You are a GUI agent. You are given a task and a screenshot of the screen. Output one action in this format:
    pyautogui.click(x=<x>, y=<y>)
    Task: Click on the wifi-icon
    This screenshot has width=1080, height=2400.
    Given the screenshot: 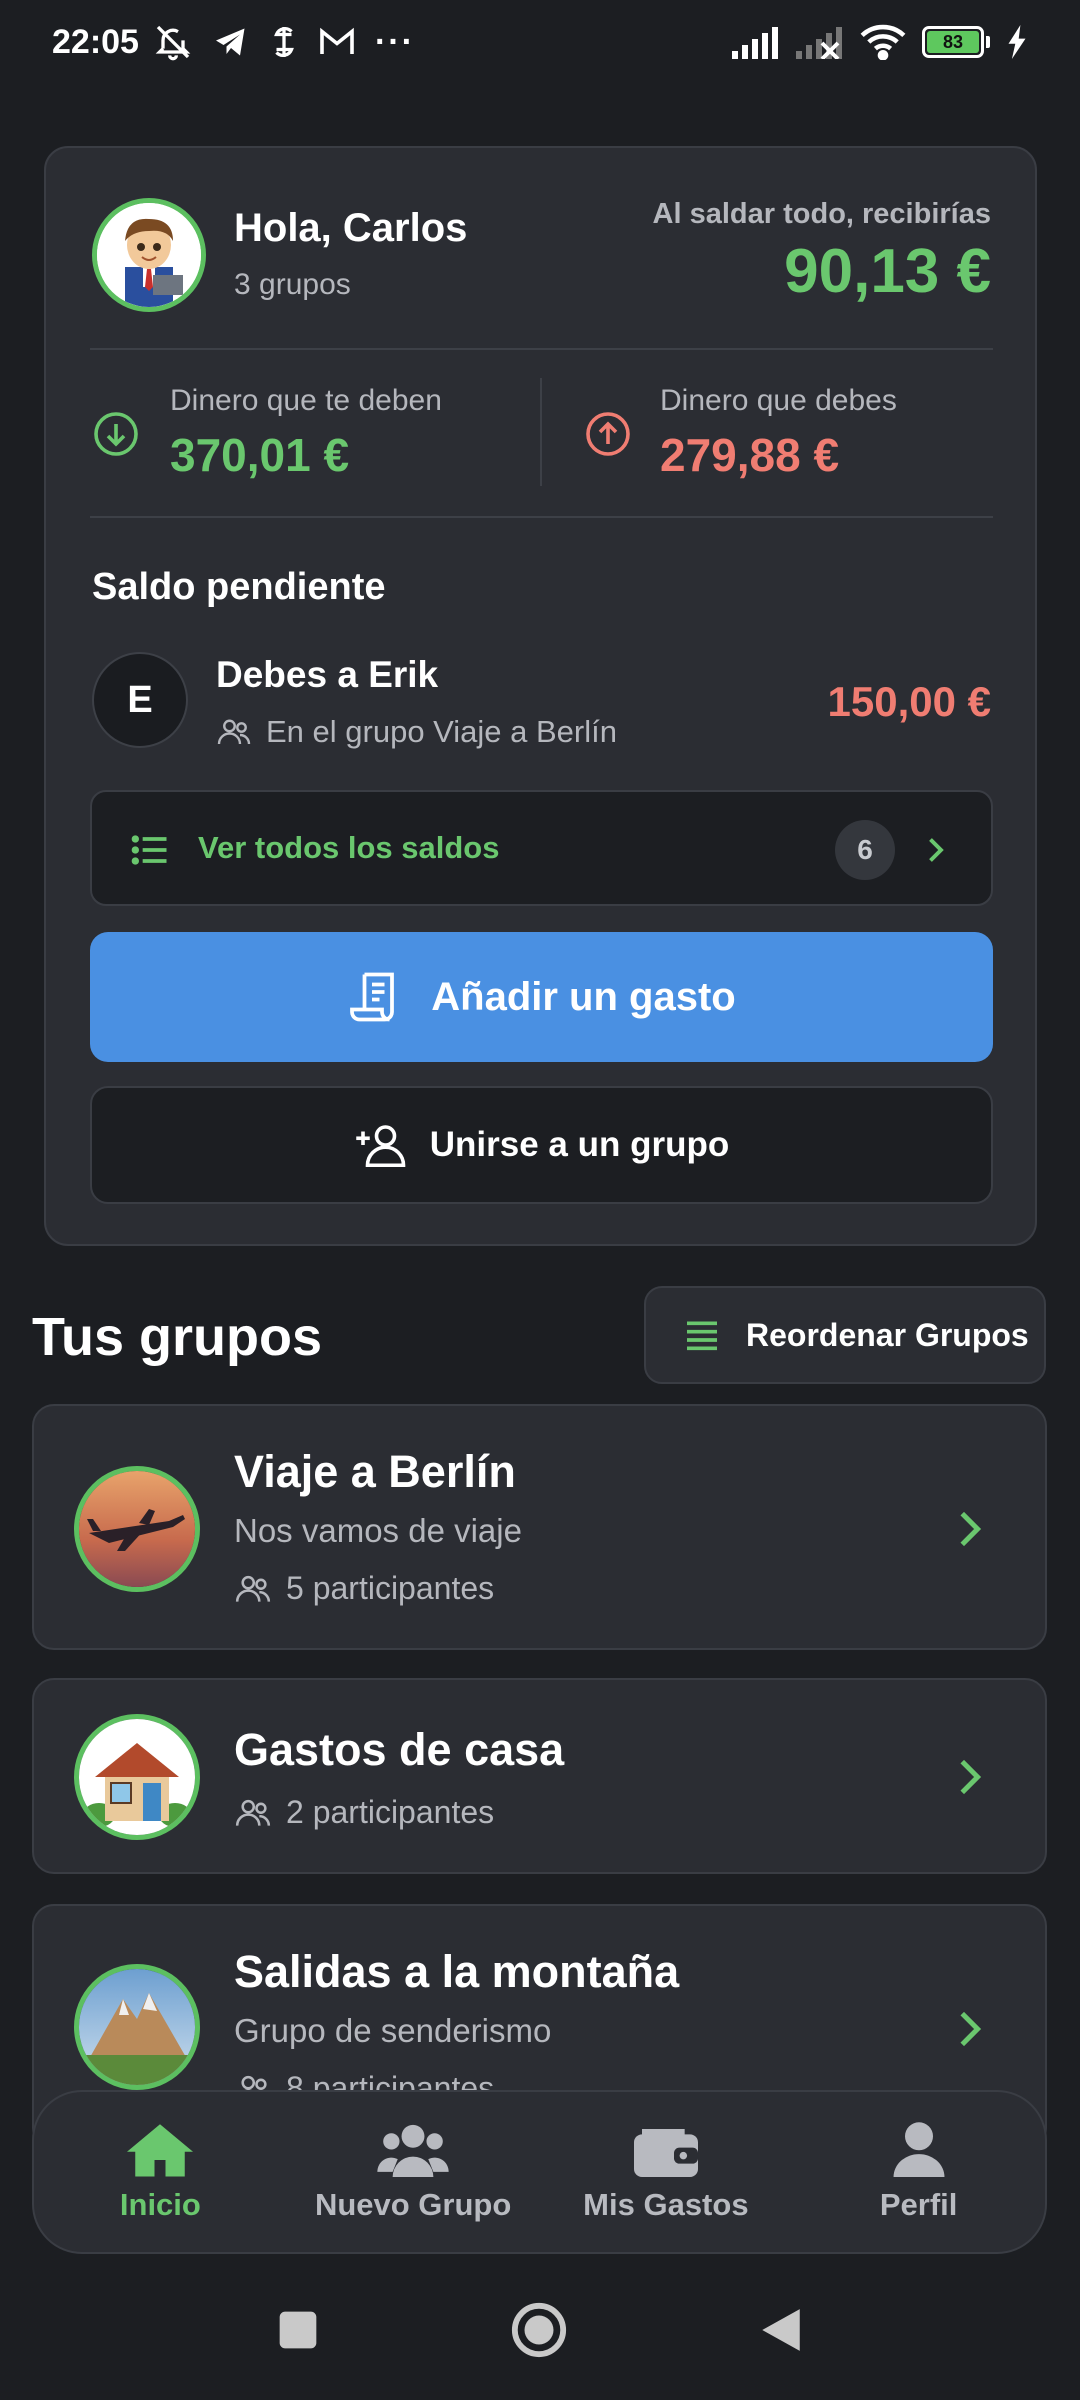 What is the action you would take?
    pyautogui.click(x=883, y=42)
    